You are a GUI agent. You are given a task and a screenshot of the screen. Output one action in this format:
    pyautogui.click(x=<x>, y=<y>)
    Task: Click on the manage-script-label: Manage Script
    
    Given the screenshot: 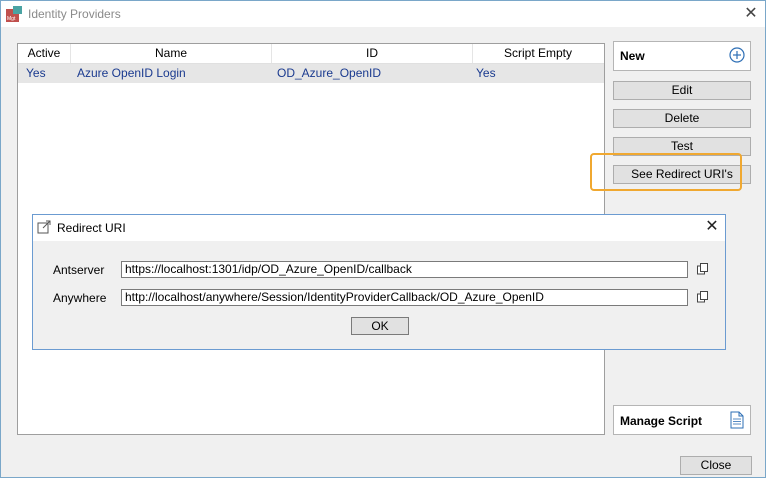 What is the action you would take?
    pyautogui.click(x=661, y=421)
    